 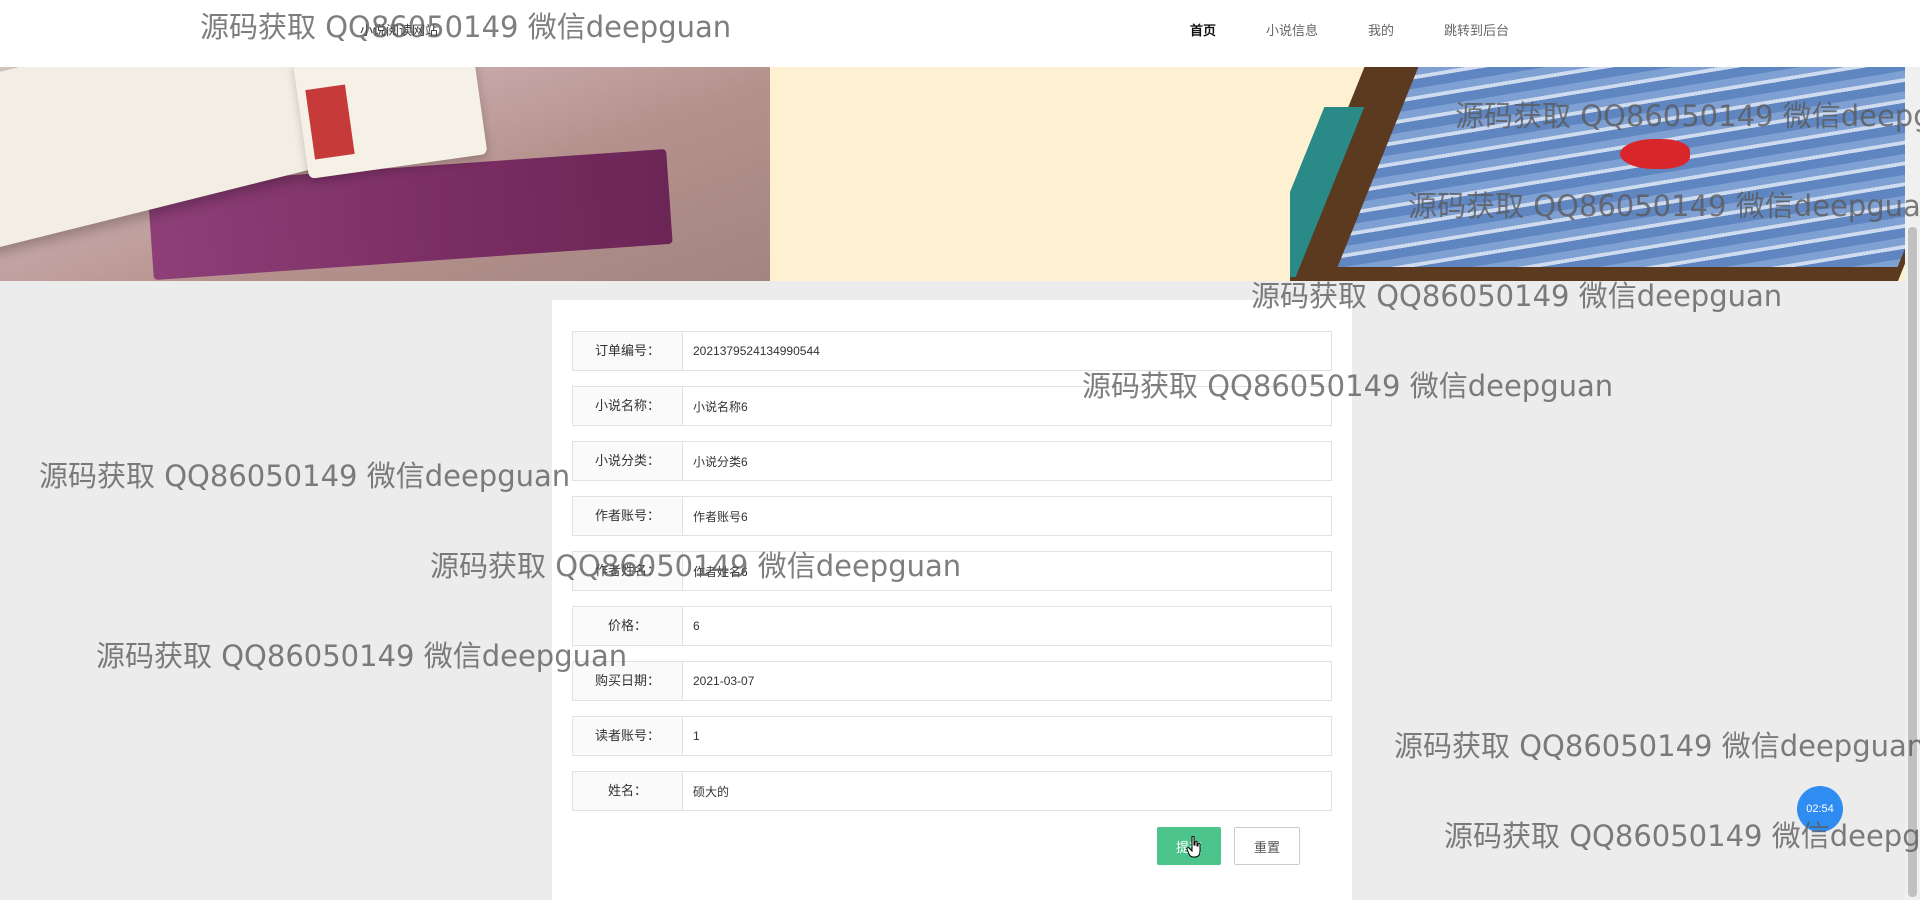 I want to click on author-account-label: 作者账号：, so click(x=628, y=516).